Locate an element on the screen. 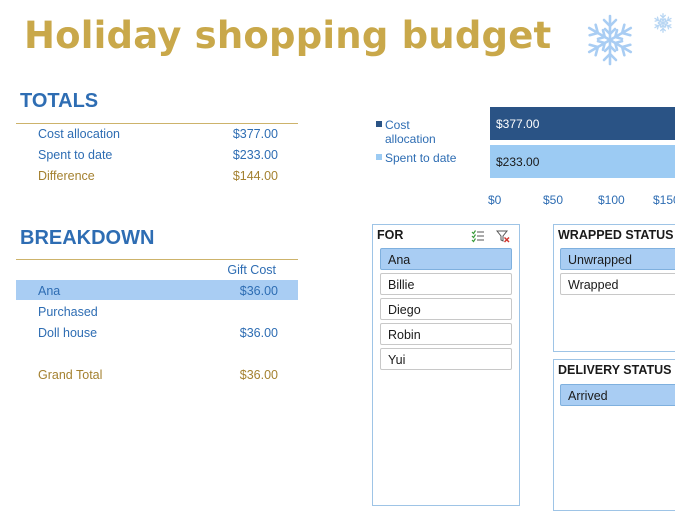 The image size is (675, 520). chart-data-label: $233.00 is located at coordinates (518, 162).